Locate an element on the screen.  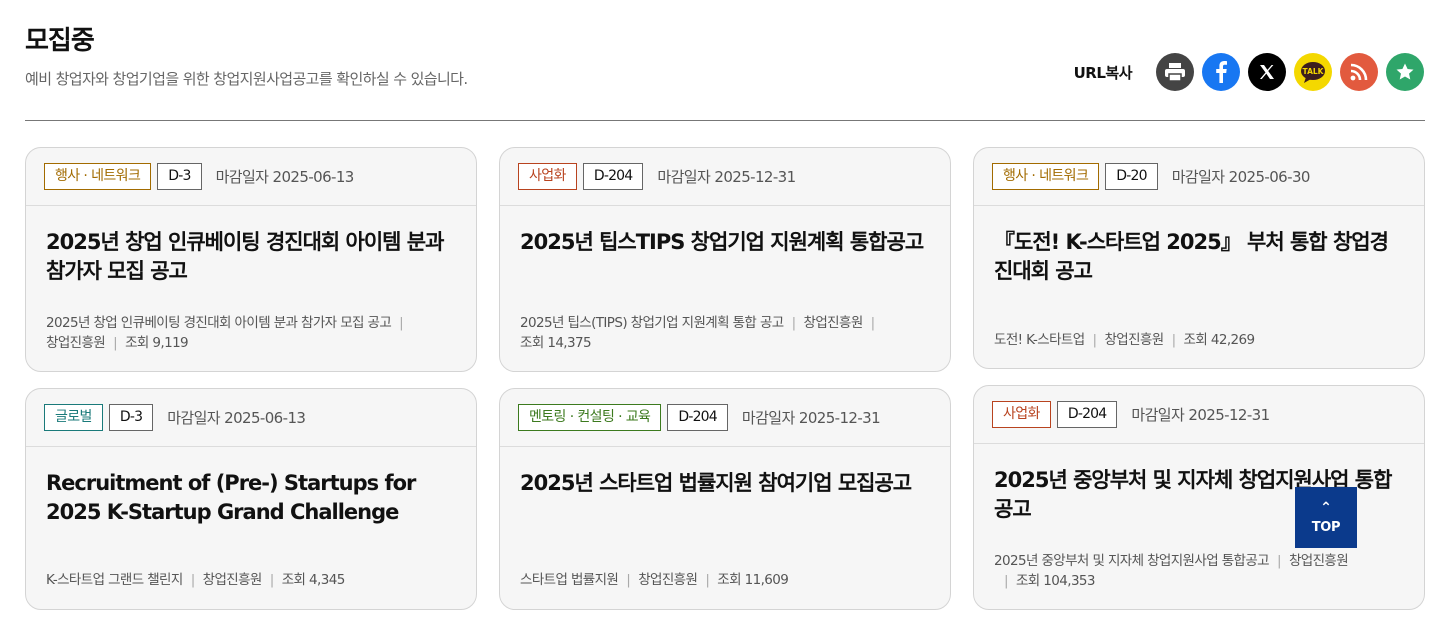
meta-summary: 2025년 창업 인큐베이팅 경진대회 아이템 분과 참가자 모집 공고 is located at coordinates (219, 323).